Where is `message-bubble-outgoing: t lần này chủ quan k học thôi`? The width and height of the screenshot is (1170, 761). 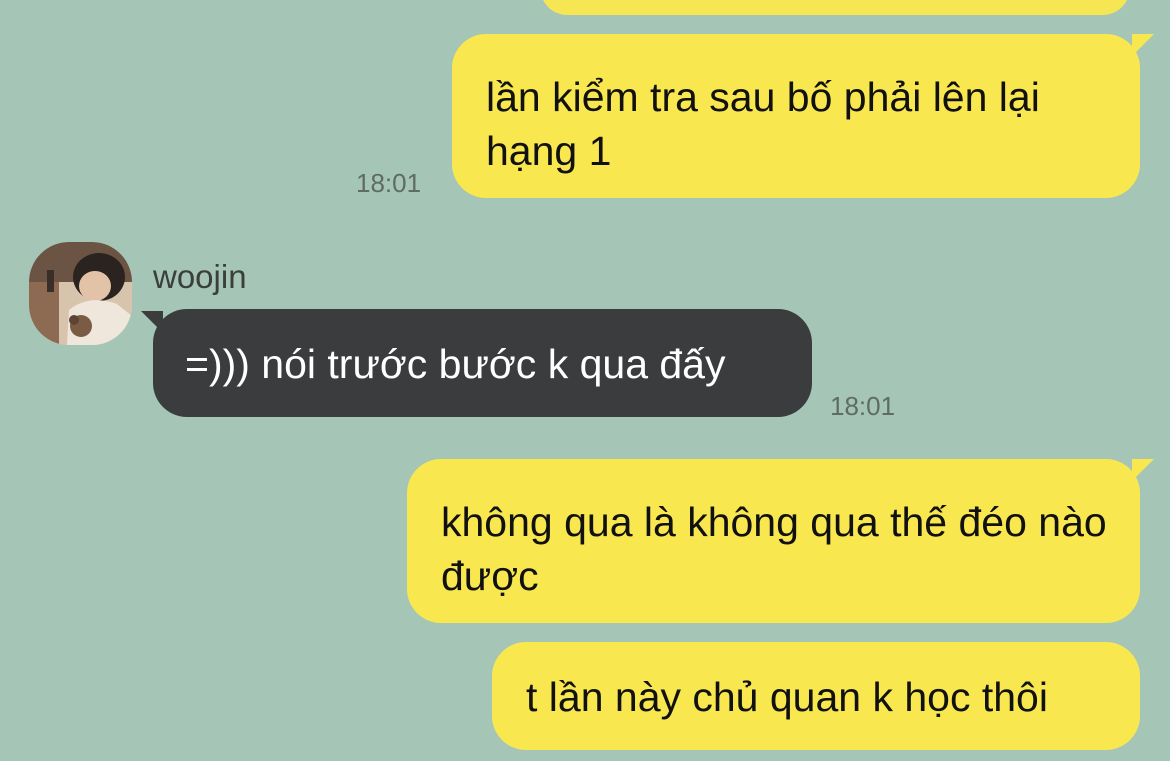 message-bubble-outgoing: t lần này chủ quan k học thôi is located at coordinates (816, 696).